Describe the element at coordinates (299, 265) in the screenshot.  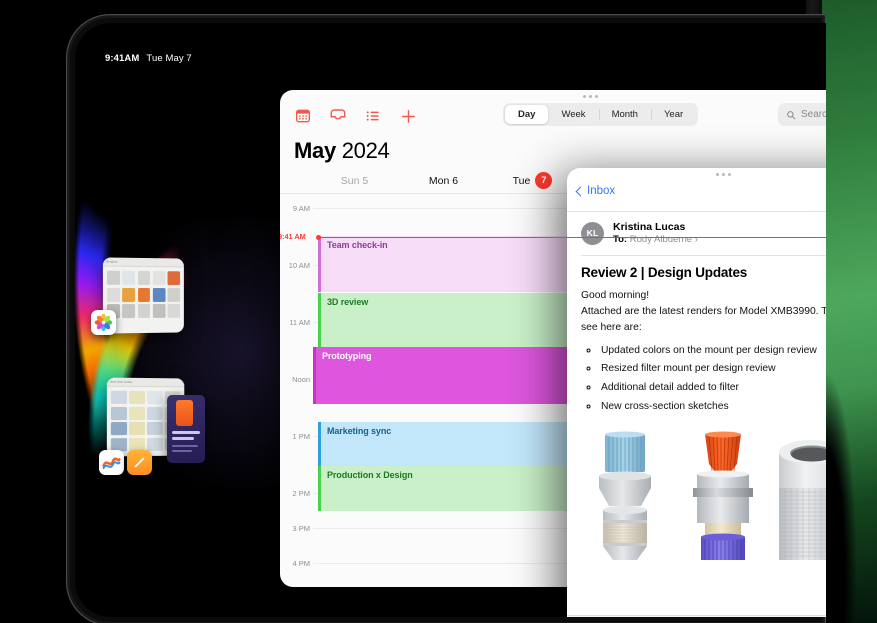
I see `hour-label: 10 AM` at that location.